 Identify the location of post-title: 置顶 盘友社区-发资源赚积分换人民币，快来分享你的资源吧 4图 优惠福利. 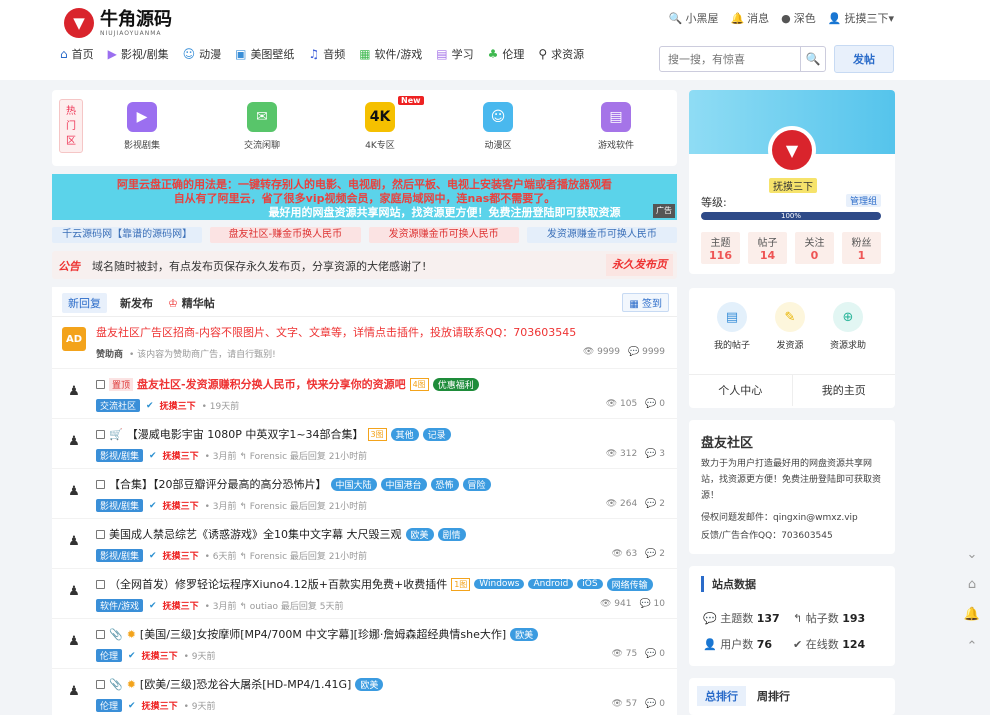
(287, 384).